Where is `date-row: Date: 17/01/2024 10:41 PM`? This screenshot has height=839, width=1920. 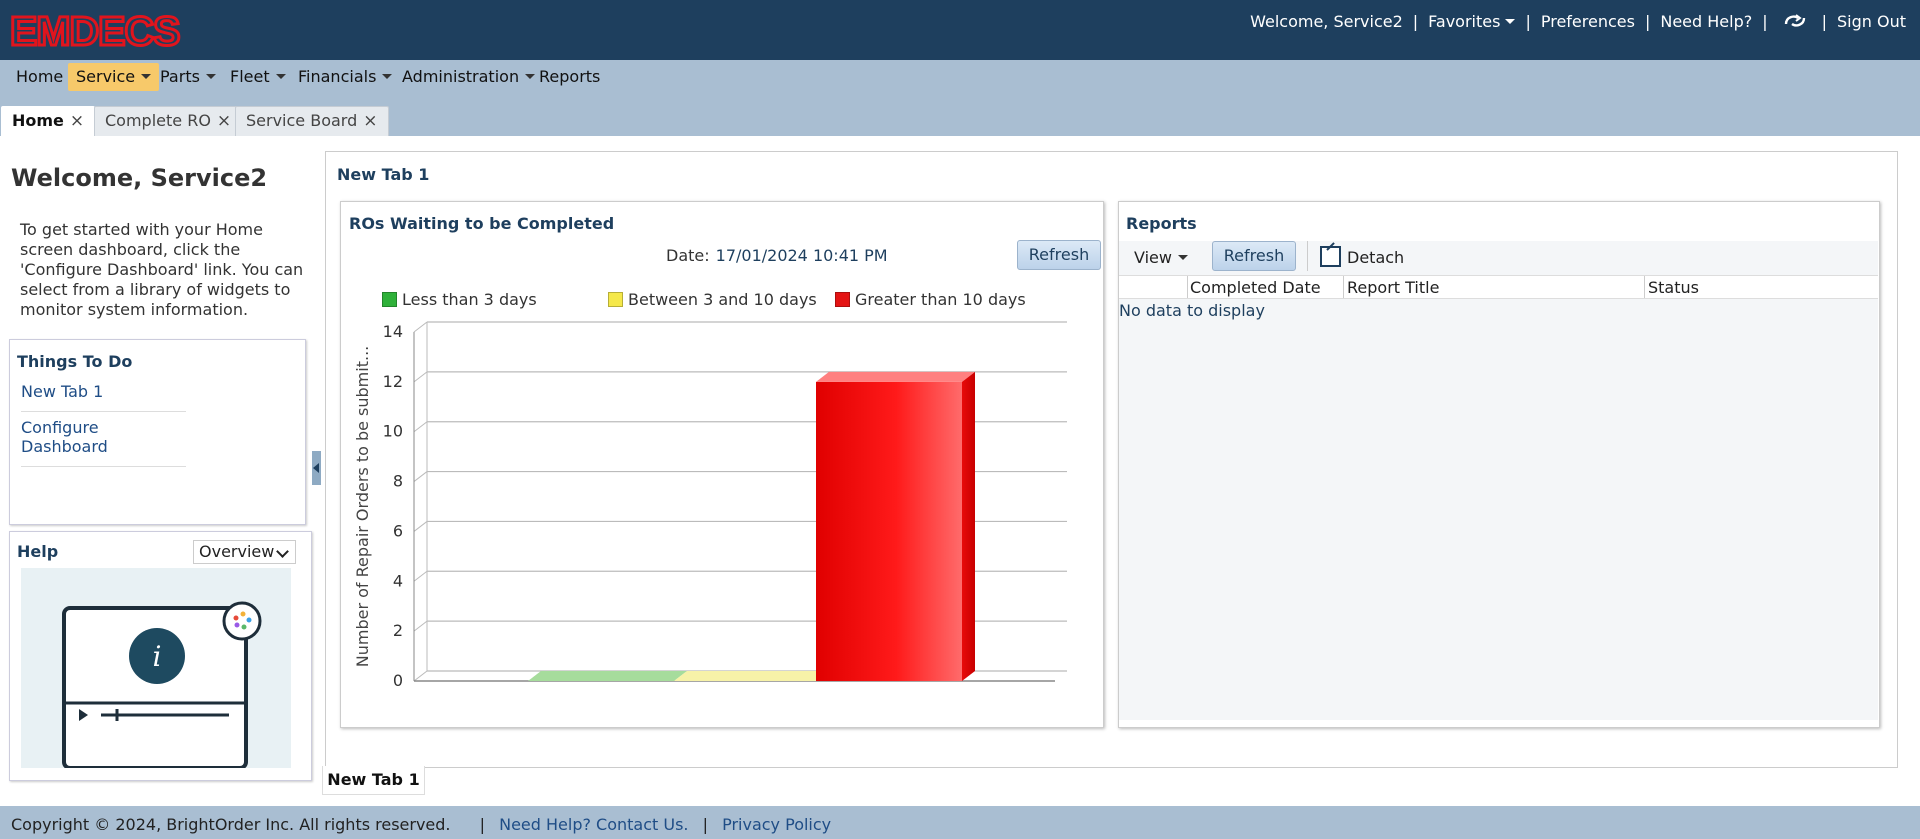 date-row: Date: 17/01/2024 10:41 PM is located at coordinates (777, 255).